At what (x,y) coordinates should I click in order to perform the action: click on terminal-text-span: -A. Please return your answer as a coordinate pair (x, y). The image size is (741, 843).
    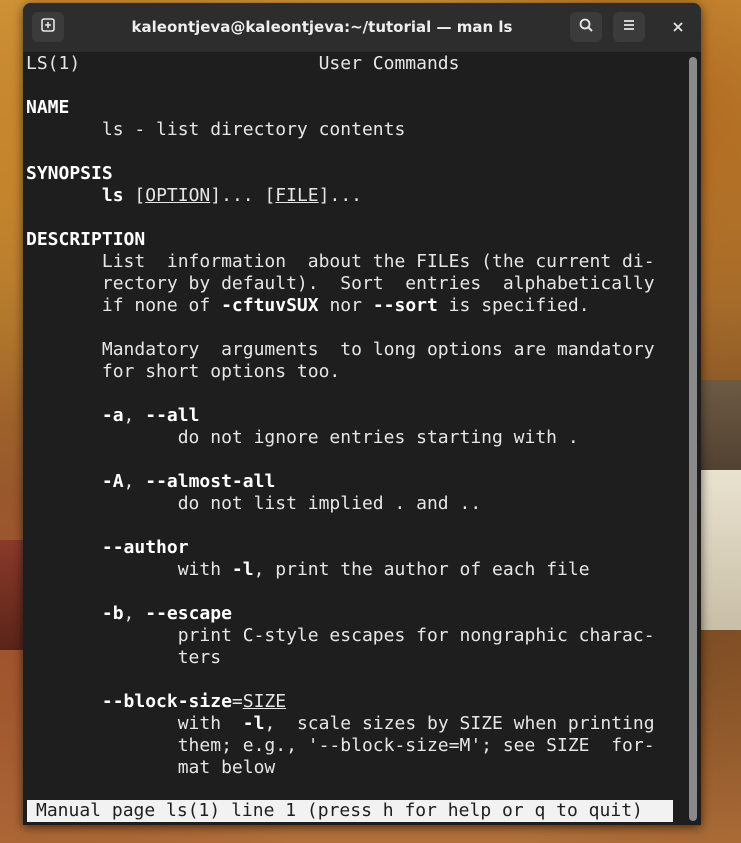
    Looking at the image, I should click on (112, 481).